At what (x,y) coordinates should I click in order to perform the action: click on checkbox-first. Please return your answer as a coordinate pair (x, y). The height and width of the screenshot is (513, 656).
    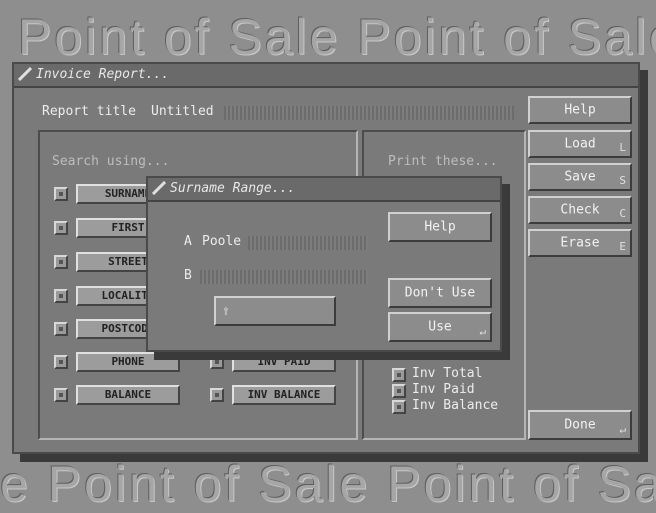
    Looking at the image, I should click on (61, 228).